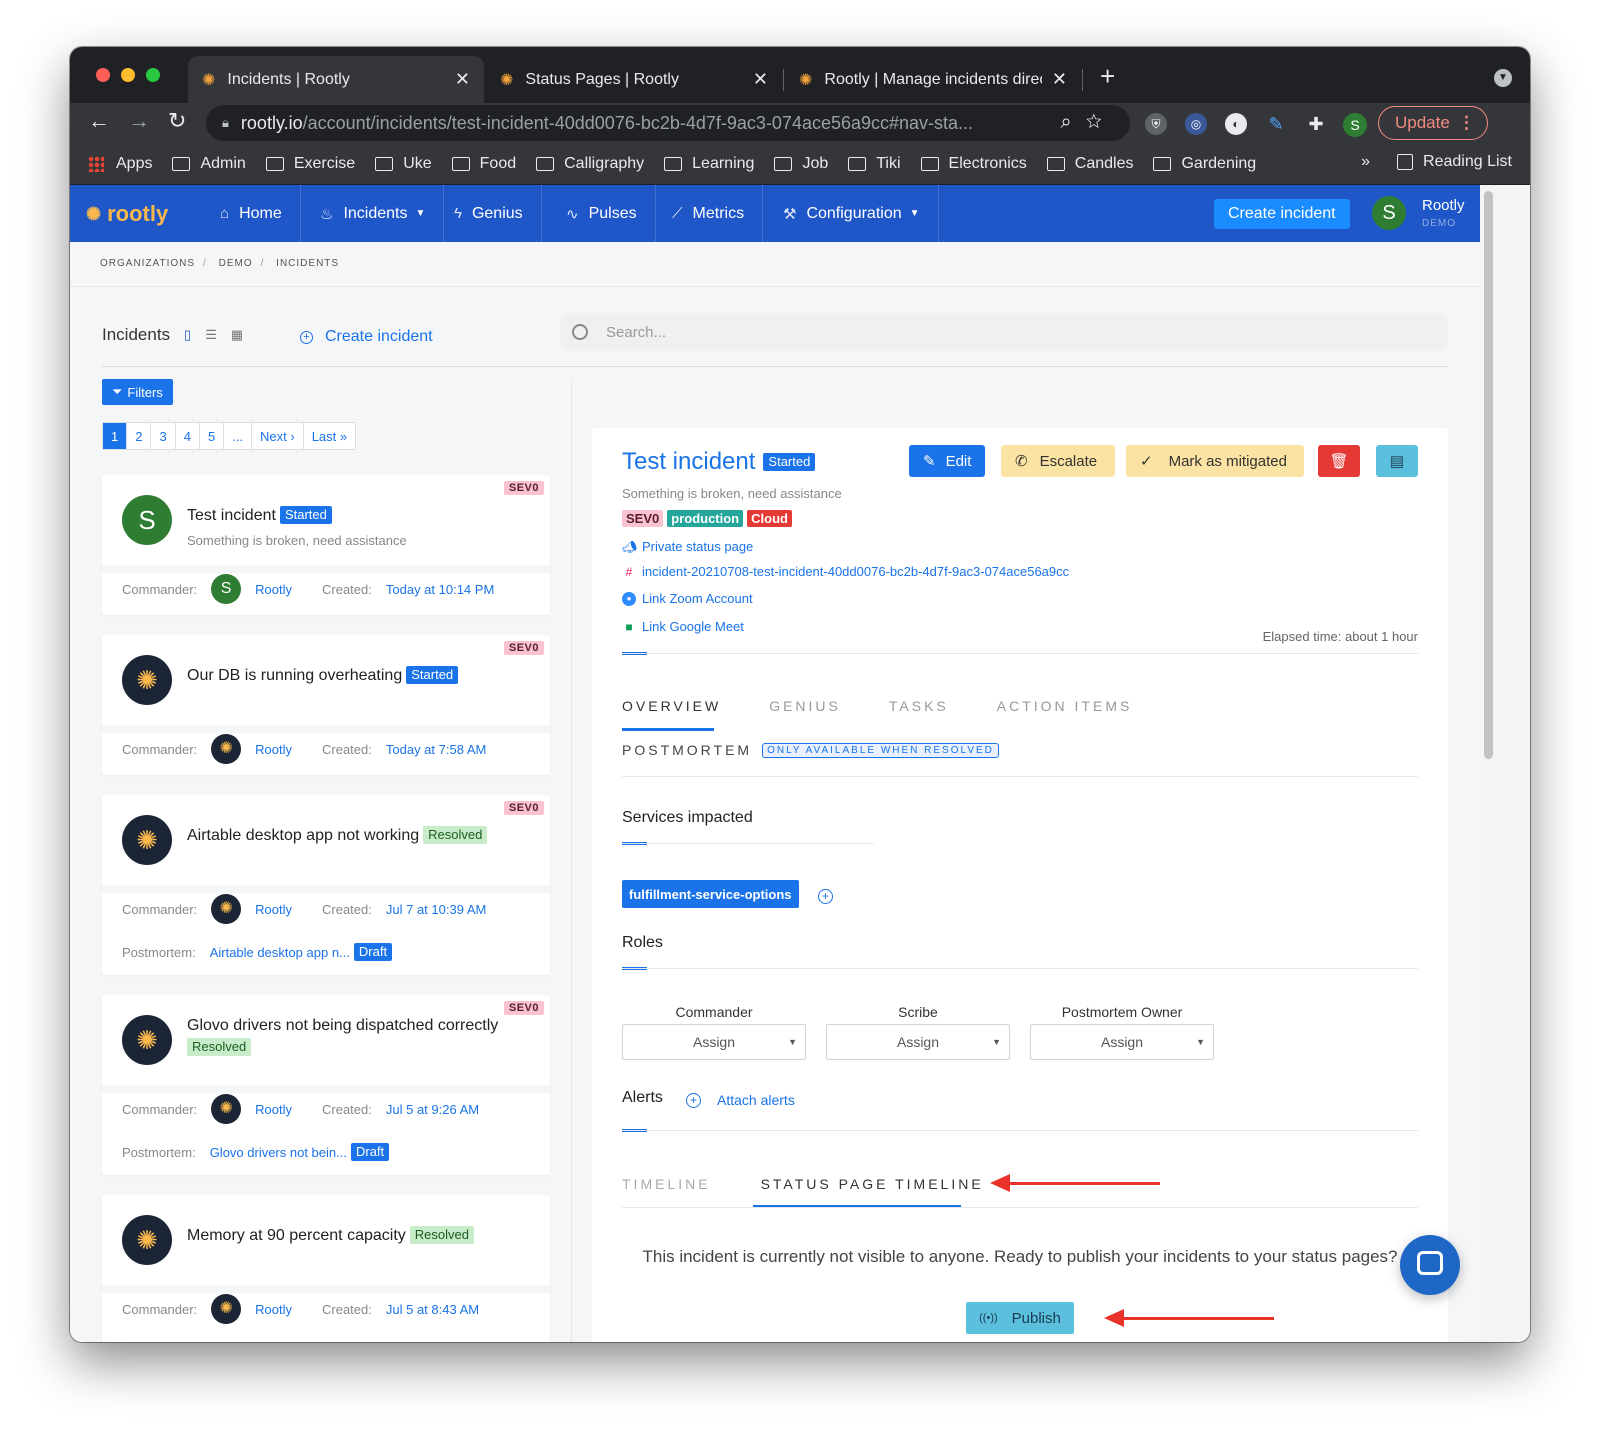  What do you see at coordinates (709, 164) in the screenshot?
I see `bookmark-folder: Learning` at bounding box center [709, 164].